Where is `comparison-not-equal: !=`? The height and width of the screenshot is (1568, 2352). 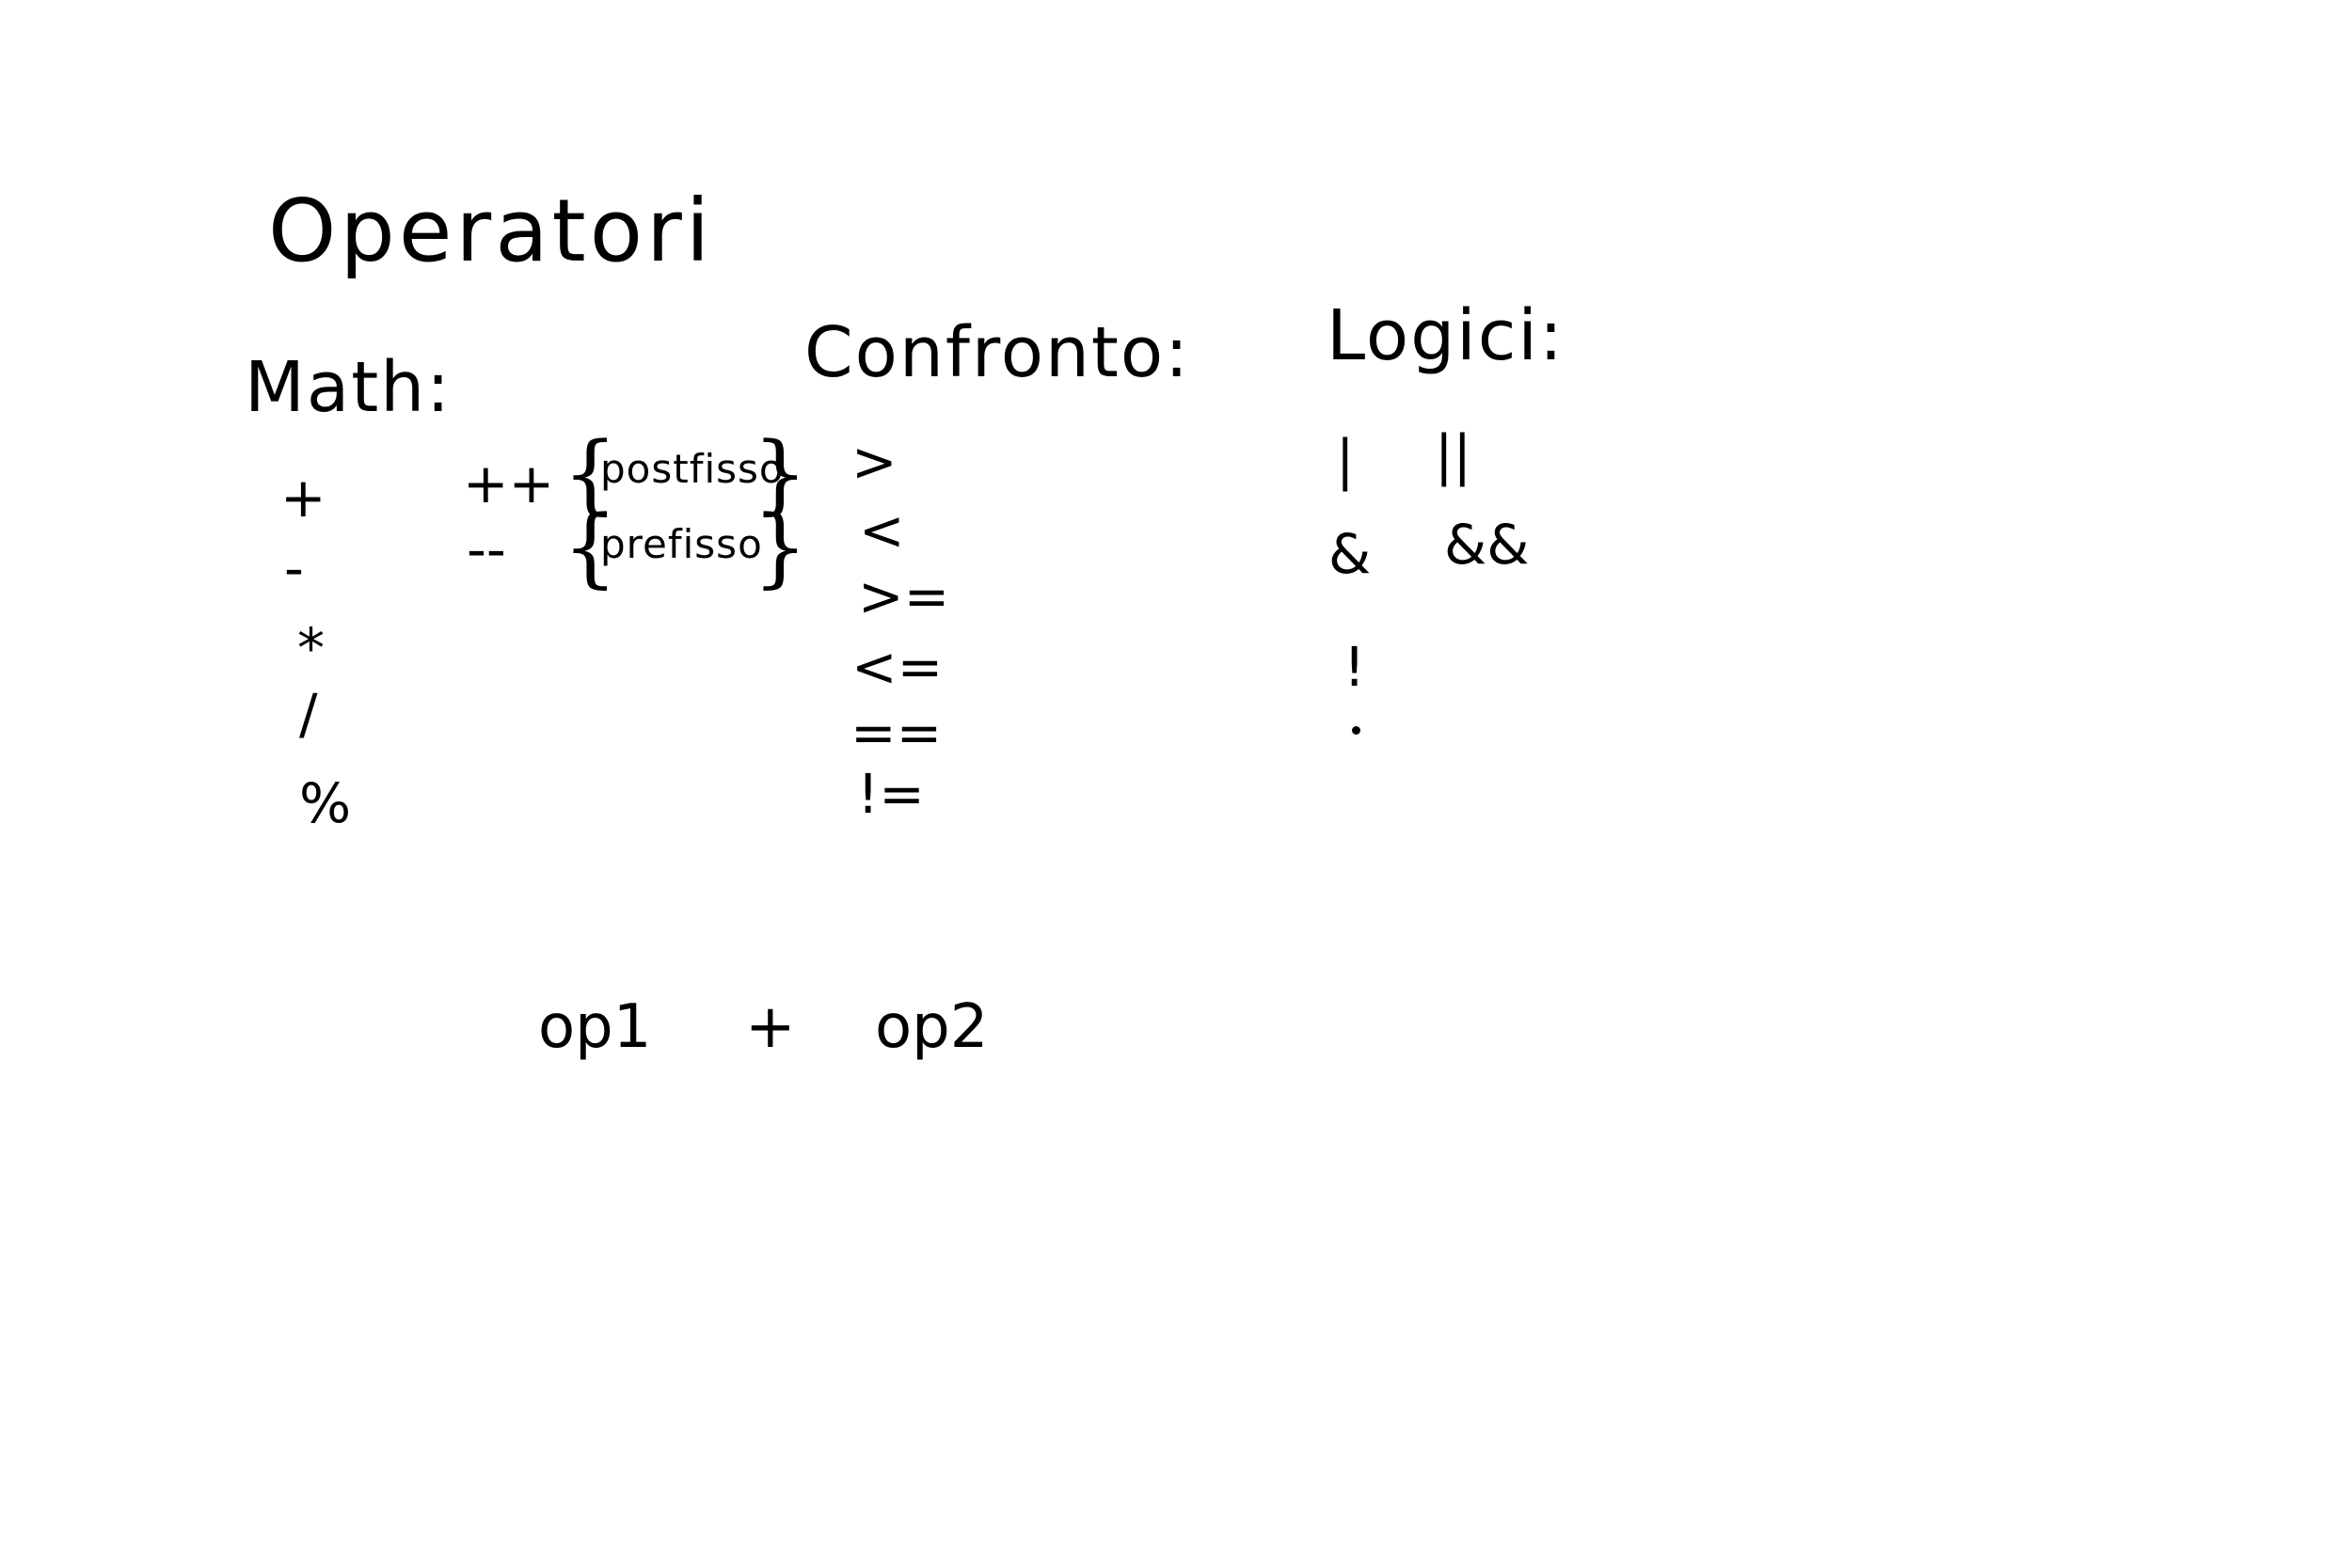
comparison-not-equal: != is located at coordinates (891, 794).